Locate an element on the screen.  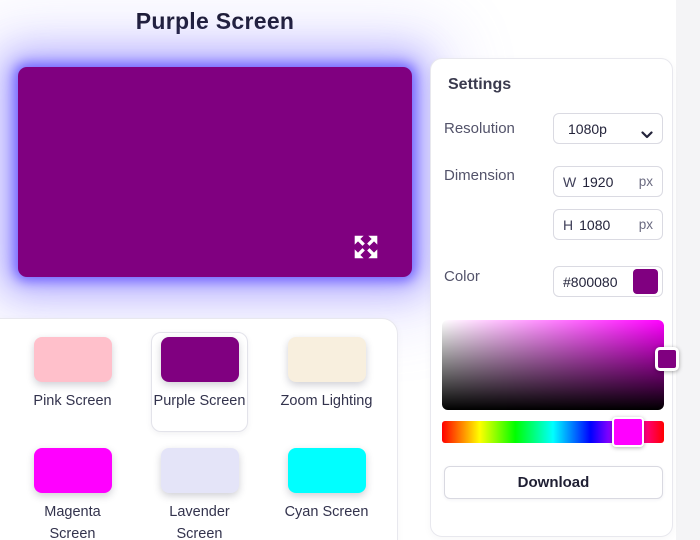
right-gutter is located at coordinates (688, 270).